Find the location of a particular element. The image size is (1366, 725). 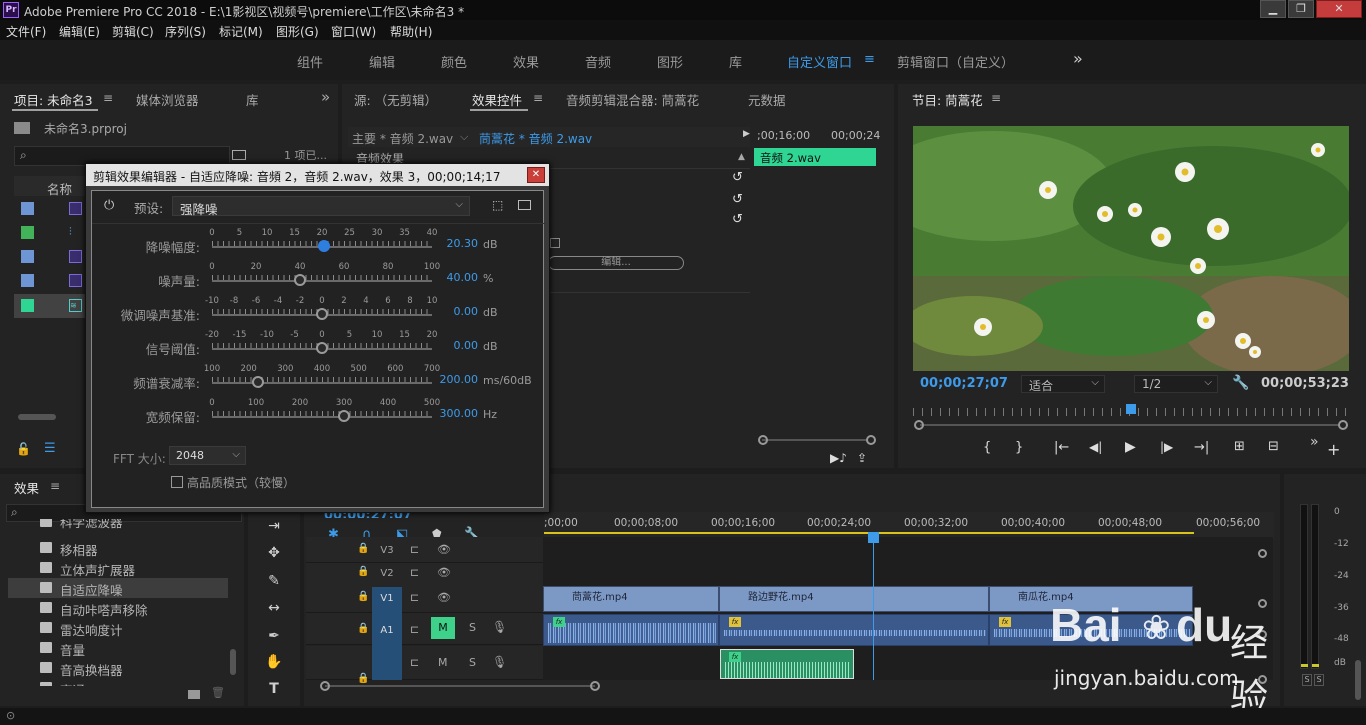

step-forward-icon: |▶ is located at coordinates (1166, 447).